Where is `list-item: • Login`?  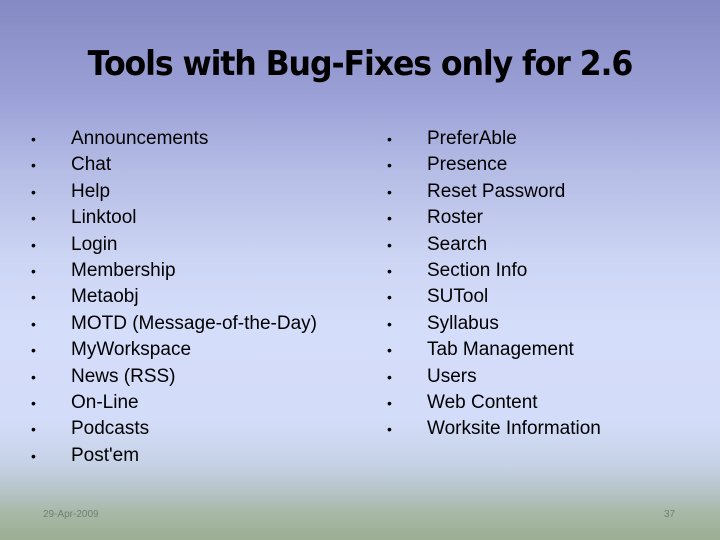
list-item: • Login is located at coordinates (173, 245).